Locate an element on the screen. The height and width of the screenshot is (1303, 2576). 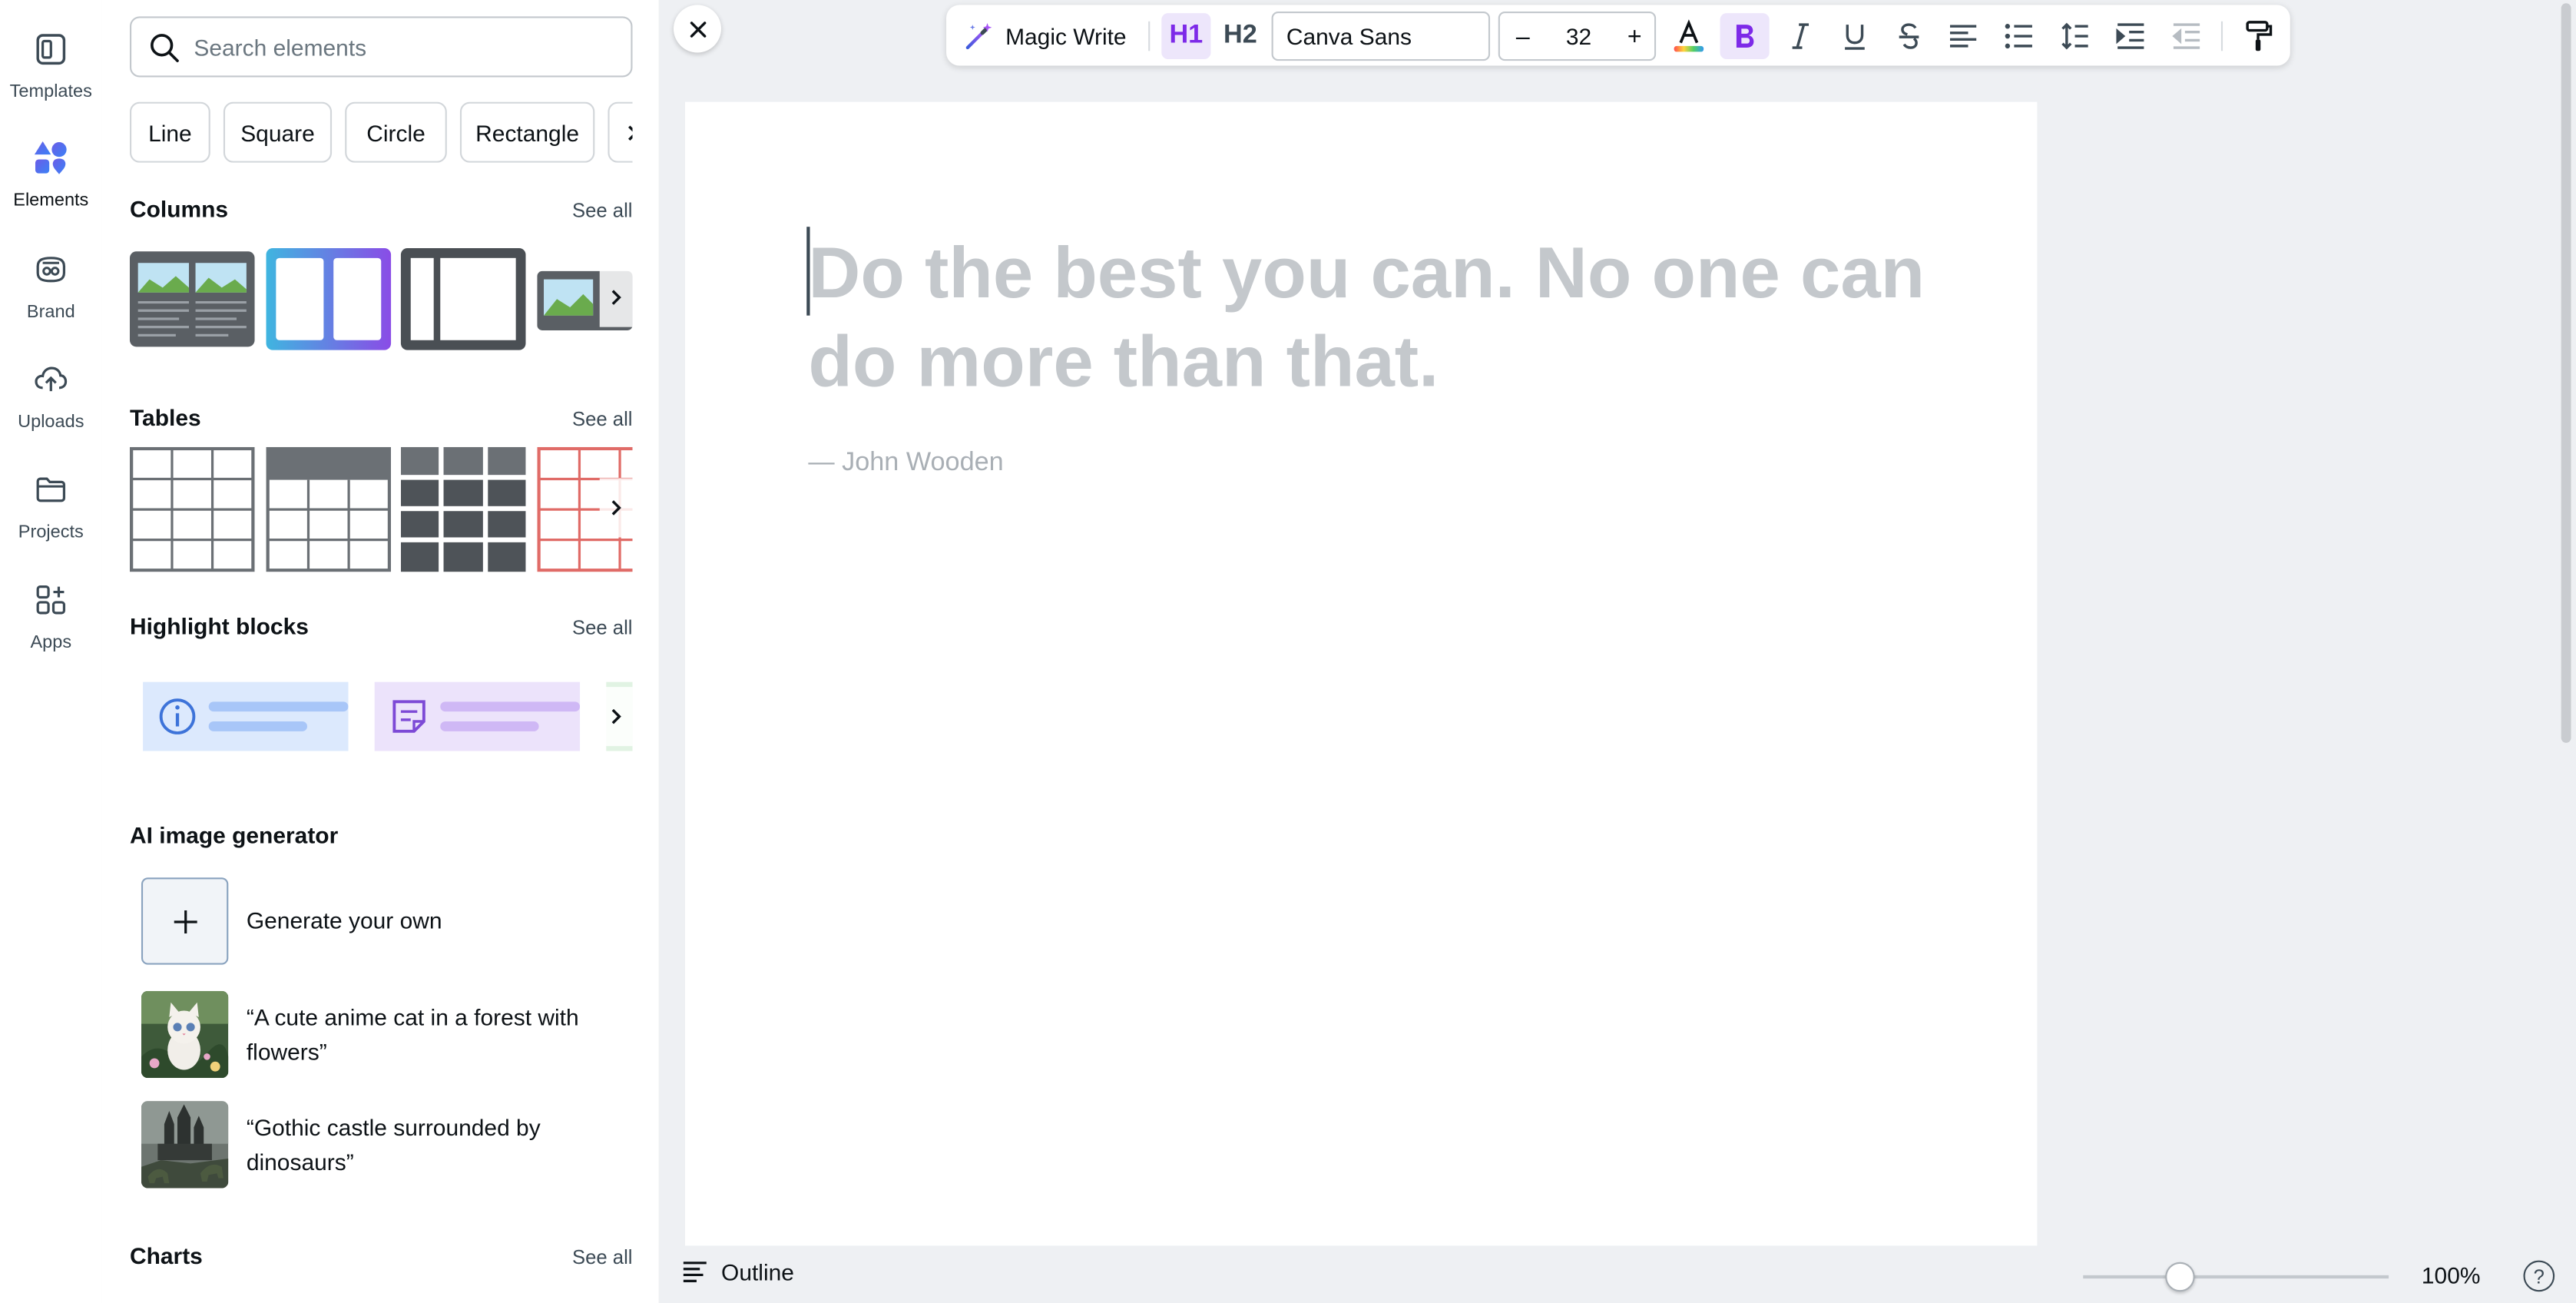
heading-2-button: H2 is located at coordinates (1240, 36).